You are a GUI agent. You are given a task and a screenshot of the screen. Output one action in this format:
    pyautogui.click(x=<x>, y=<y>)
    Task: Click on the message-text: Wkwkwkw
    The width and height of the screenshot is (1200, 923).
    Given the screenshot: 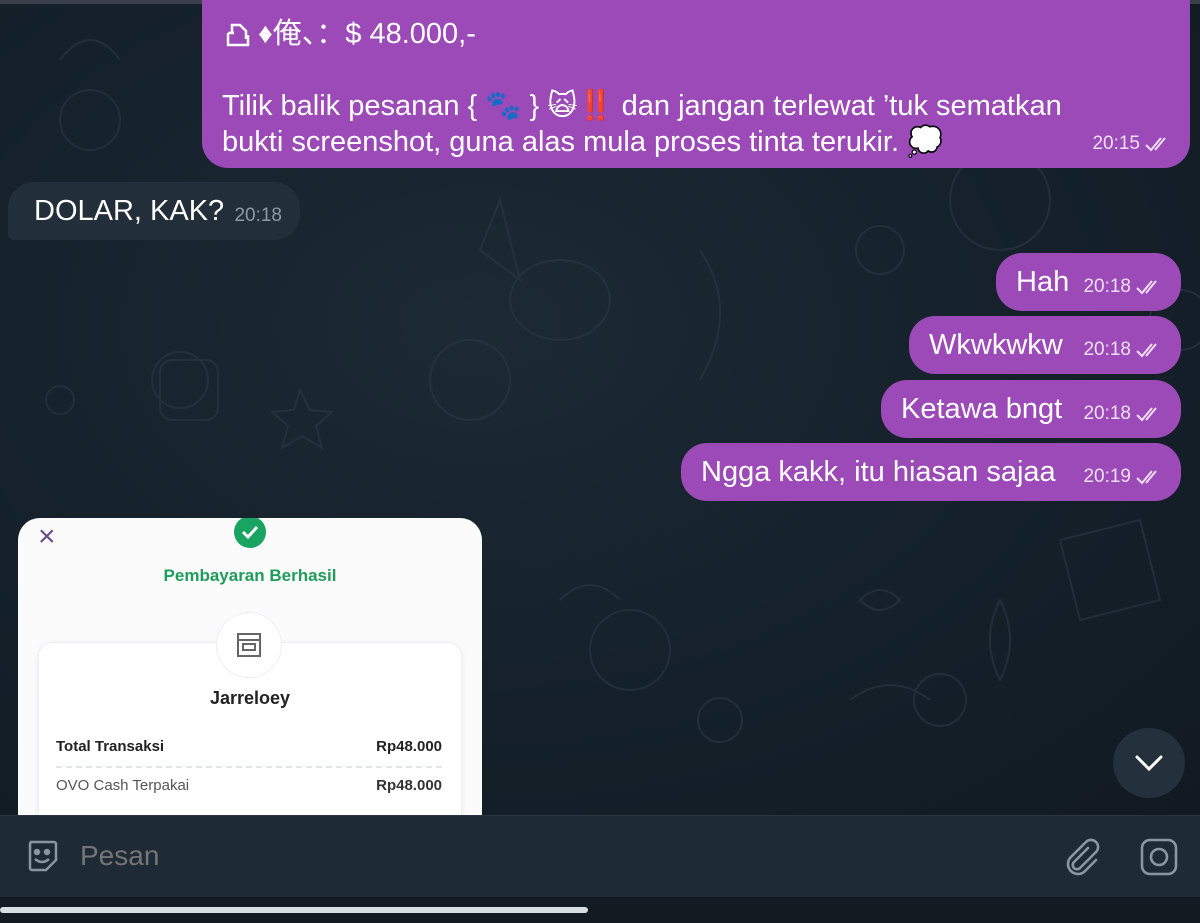 What is the action you would take?
    pyautogui.click(x=996, y=345)
    